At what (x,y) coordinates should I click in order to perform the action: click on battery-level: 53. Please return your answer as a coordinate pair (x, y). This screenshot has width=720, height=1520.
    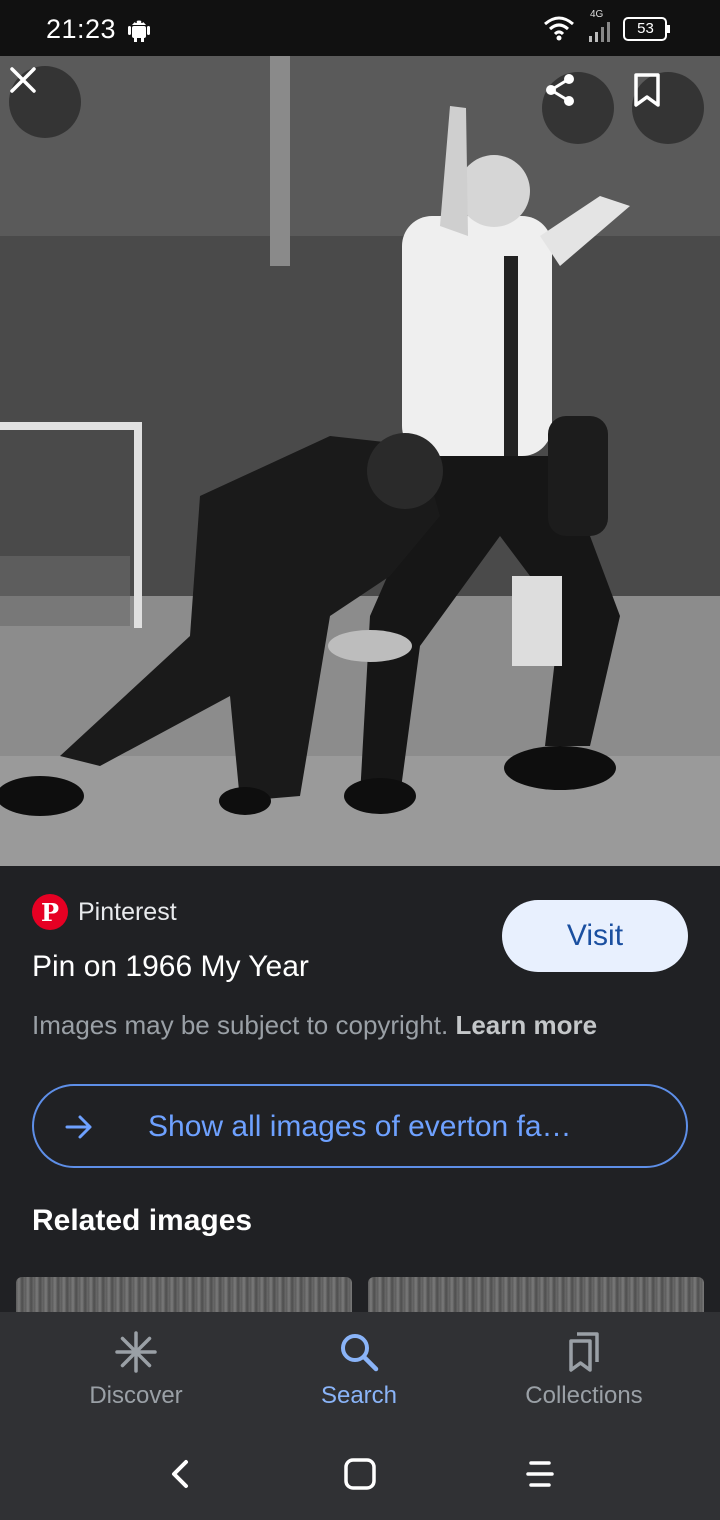
    Looking at the image, I should click on (645, 28).